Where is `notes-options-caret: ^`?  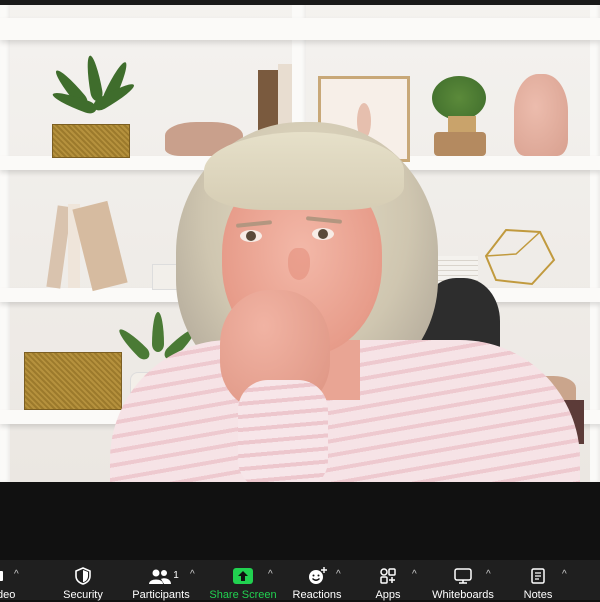 notes-options-caret: ^ is located at coordinates (564, 574).